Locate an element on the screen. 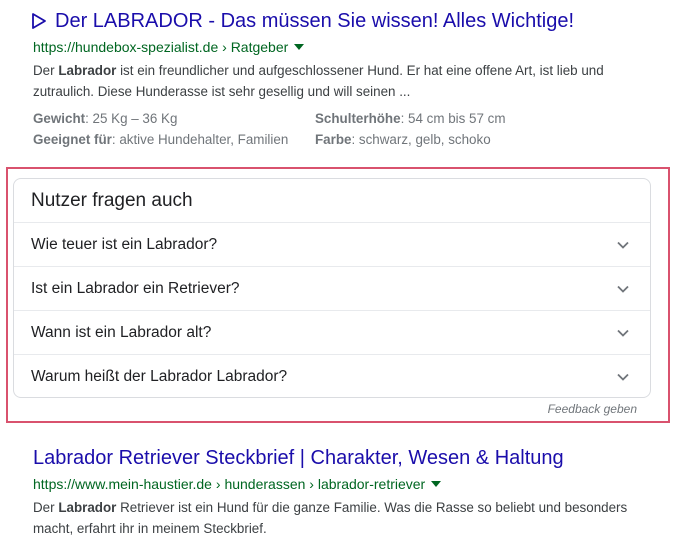  fact-key: Farbe is located at coordinates (333, 139).